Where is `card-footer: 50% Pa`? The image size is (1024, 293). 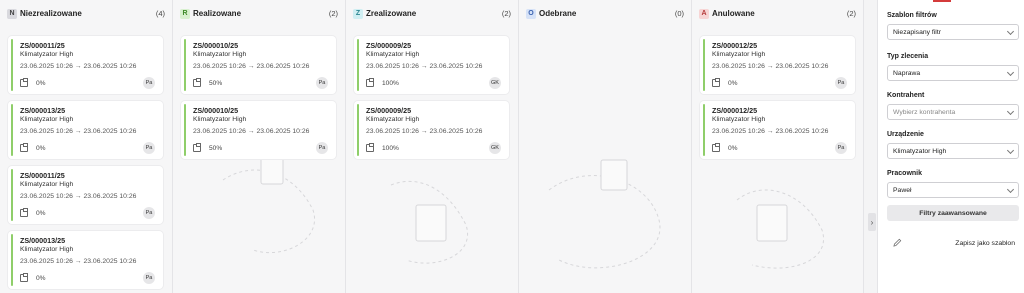
card-footer: 50% Pa is located at coordinates (260, 83).